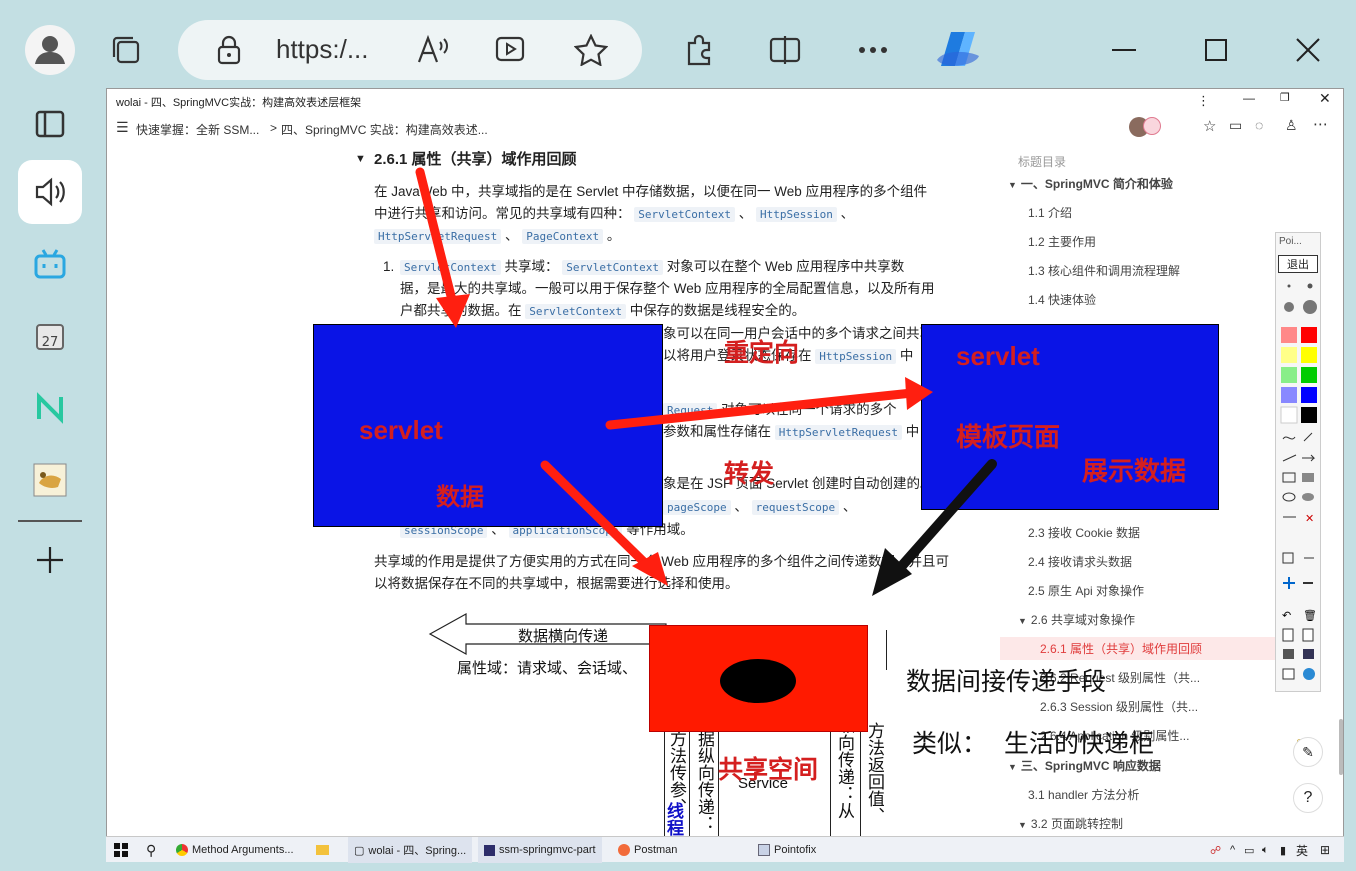 This screenshot has height=871, width=1356. Describe the element at coordinates (360, 159) in the screenshot. I see `collapse-arrow-icon: ▼` at that location.